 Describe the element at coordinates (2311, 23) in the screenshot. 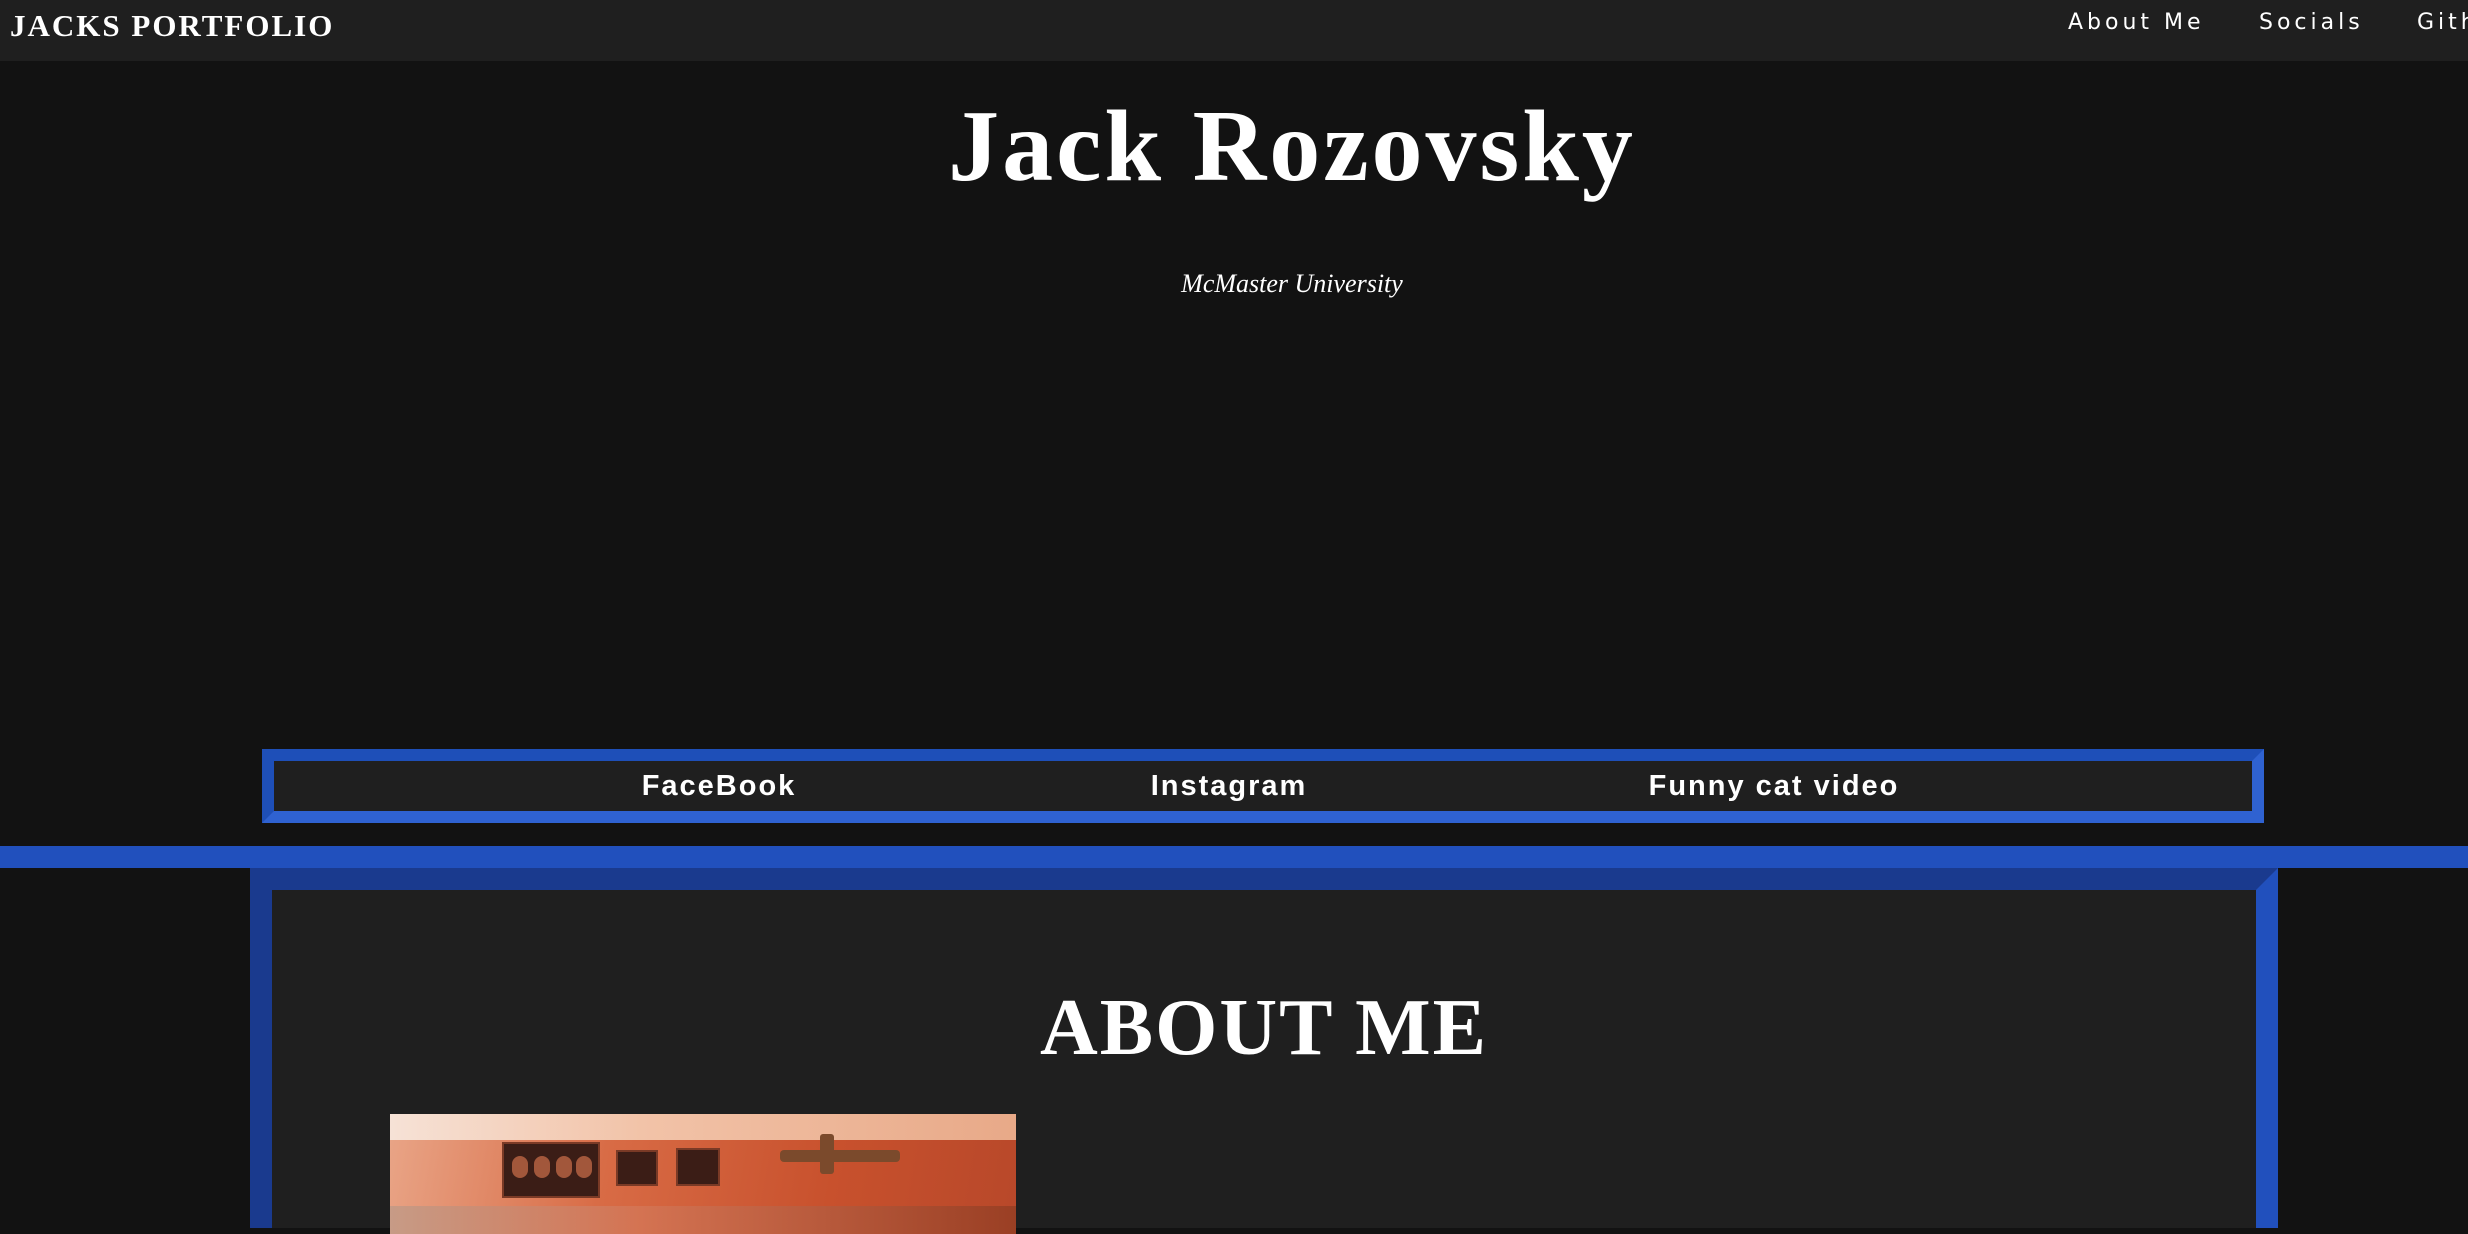

I see `nav-socials-link: Socials` at that location.